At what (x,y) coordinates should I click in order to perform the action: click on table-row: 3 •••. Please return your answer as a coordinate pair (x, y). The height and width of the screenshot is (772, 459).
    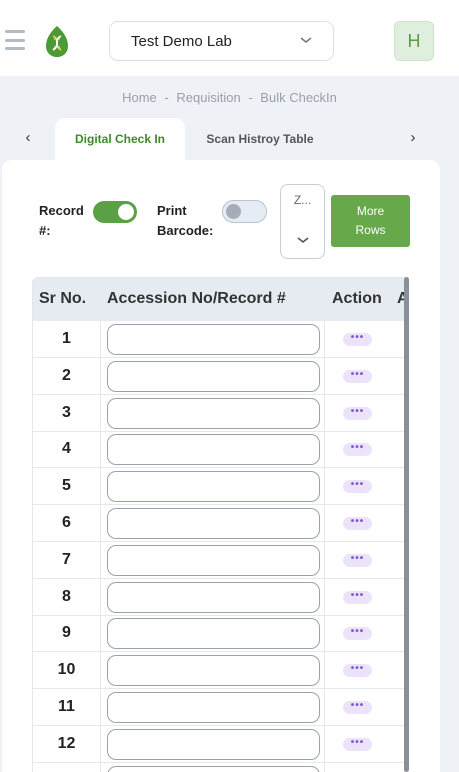
    Looking at the image, I should click on (220, 413).